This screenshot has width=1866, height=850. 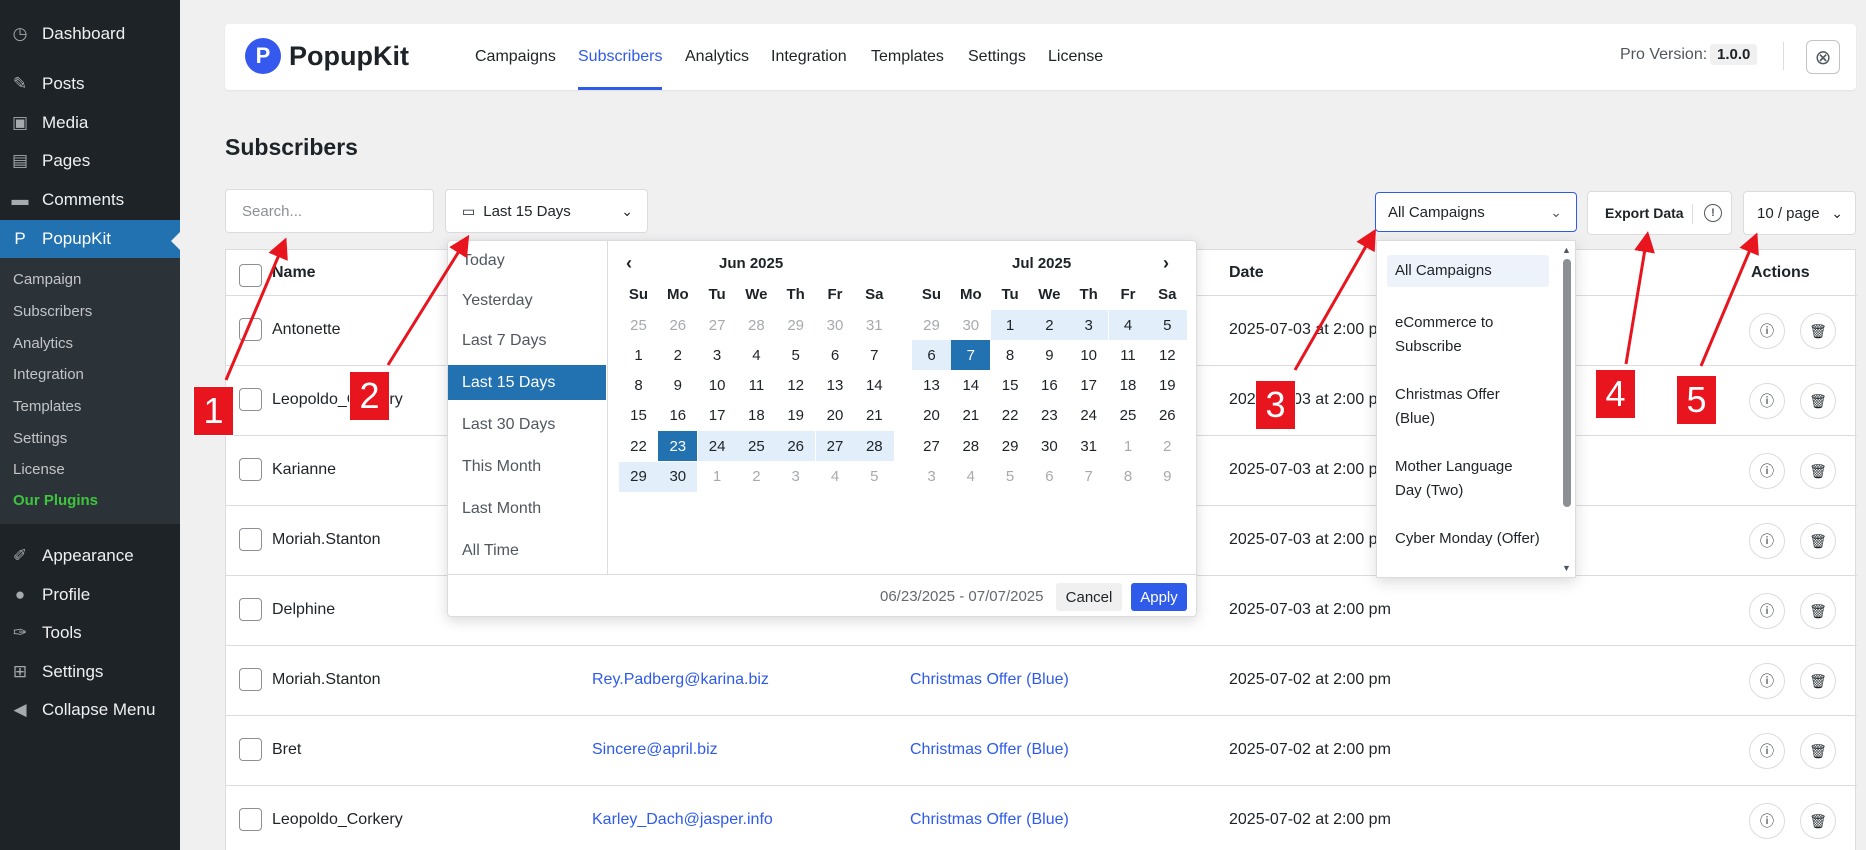 I want to click on chevron-left-icon: ‹, so click(x=629, y=263).